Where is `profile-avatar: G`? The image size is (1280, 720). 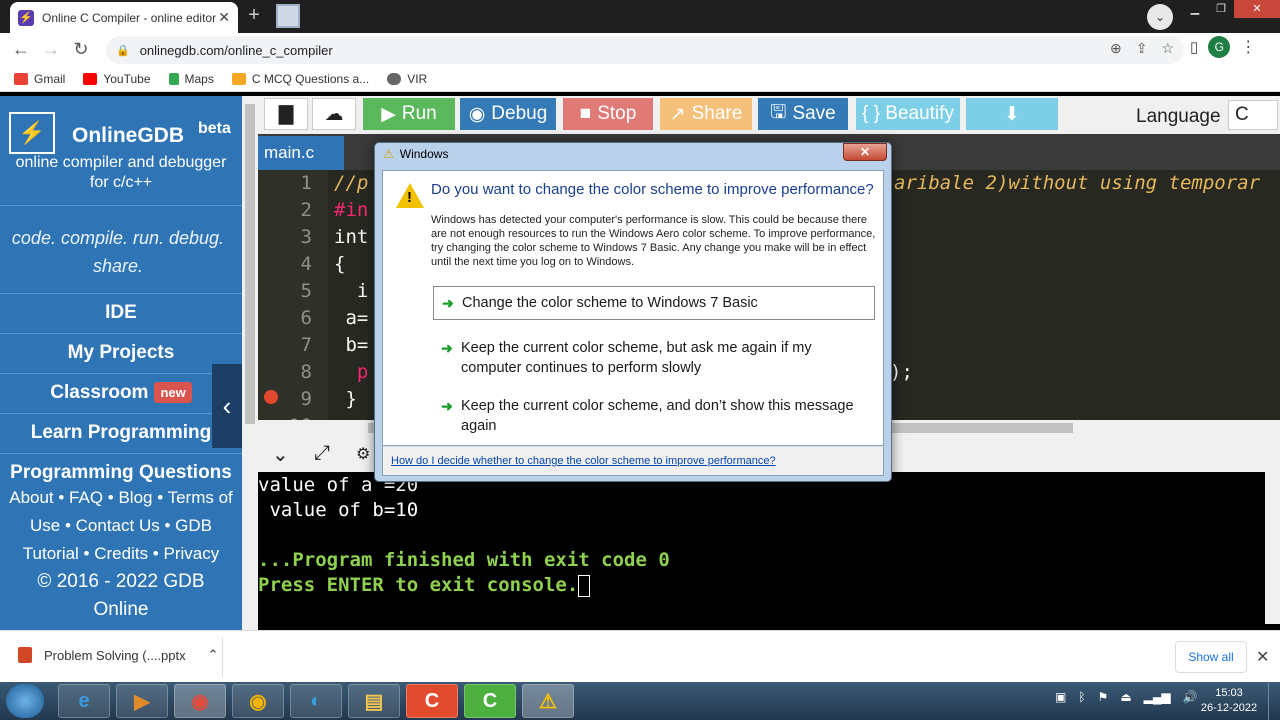 profile-avatar: G is located at coordinates (1219, 47).